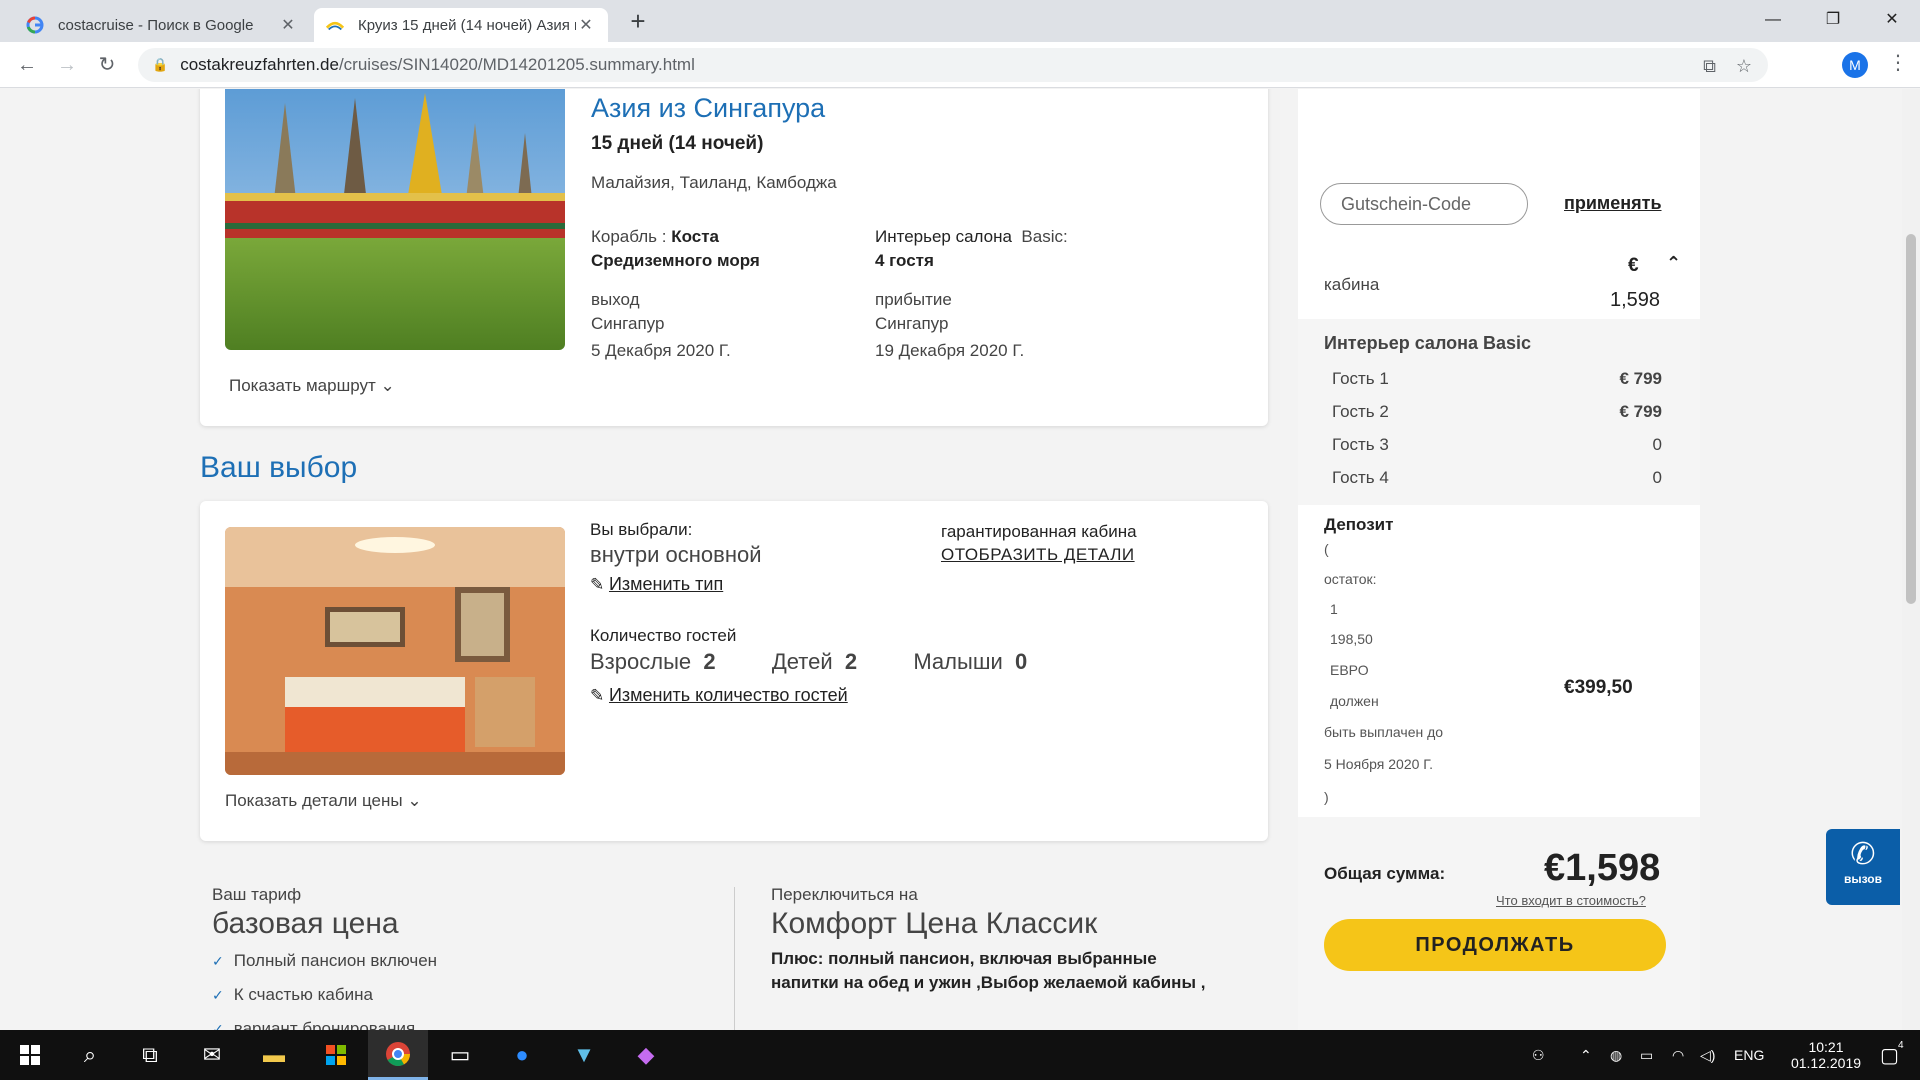  Describe the element at coordinates (1350, 579) in the screenshot. I see `deposit-line: остаток:` at that location.